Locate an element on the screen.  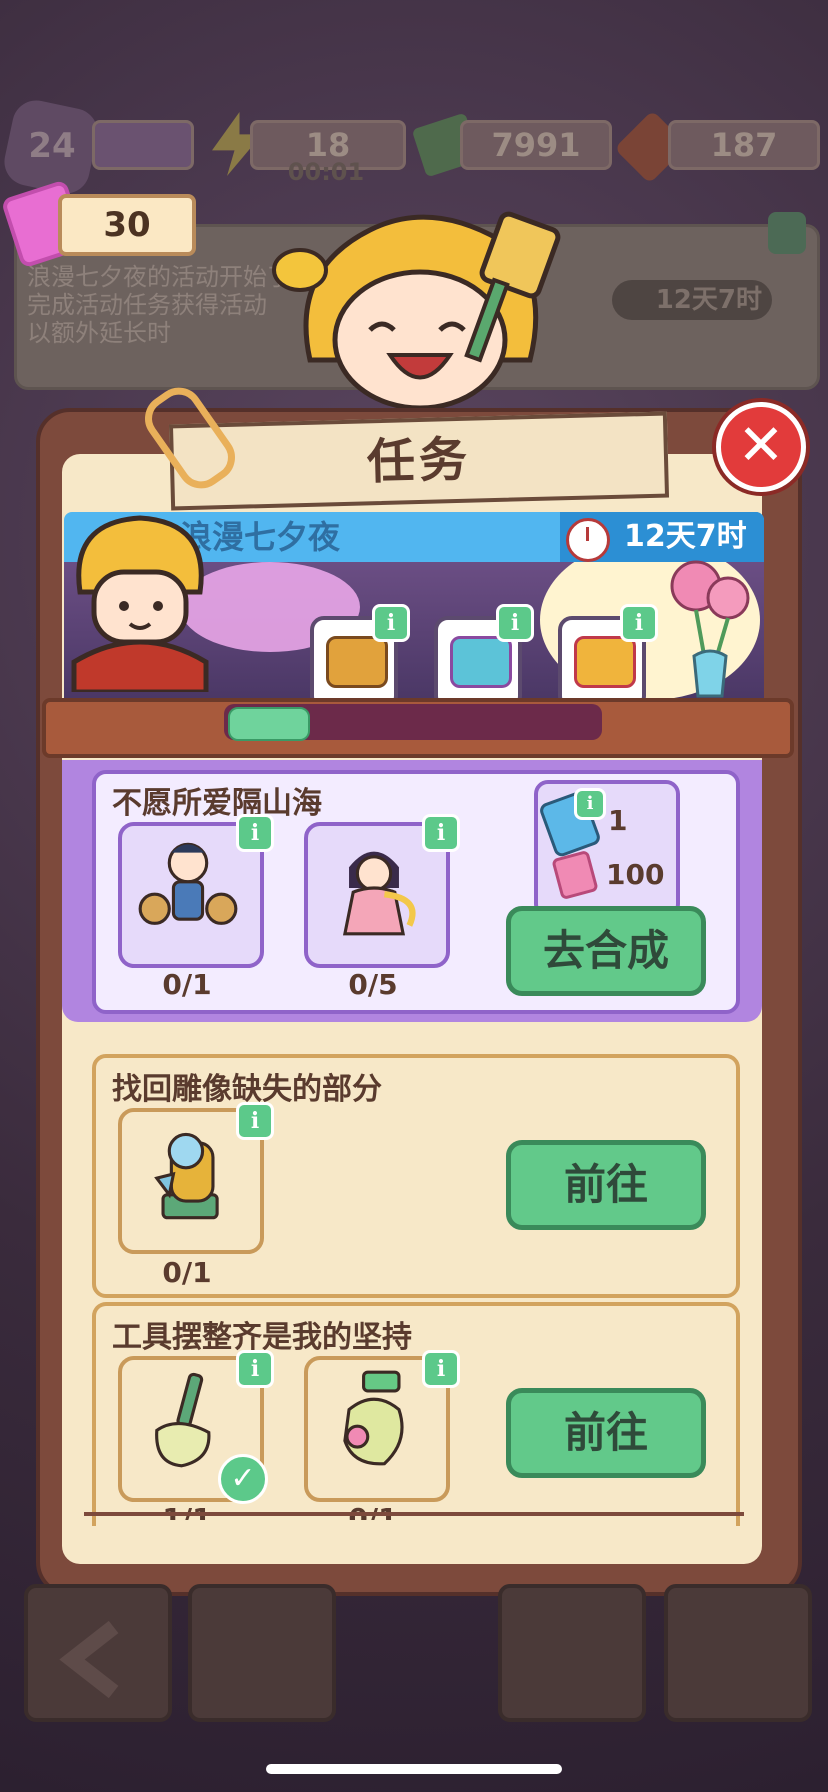
broom-icon is located at coordinates (183, 1420).